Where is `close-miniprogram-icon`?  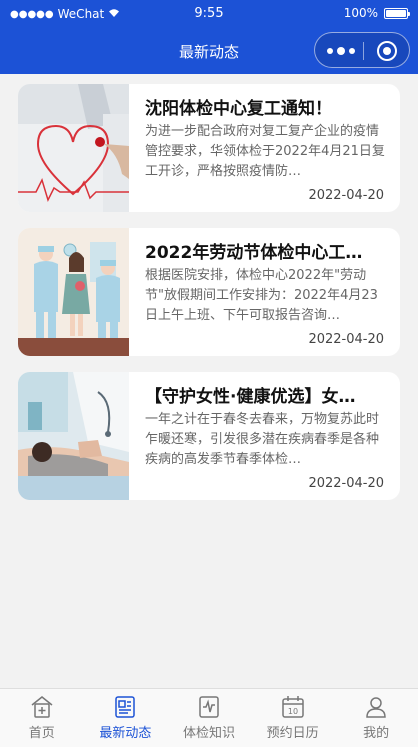
close-miniprogram-icon is located at coordinates (387, 51).